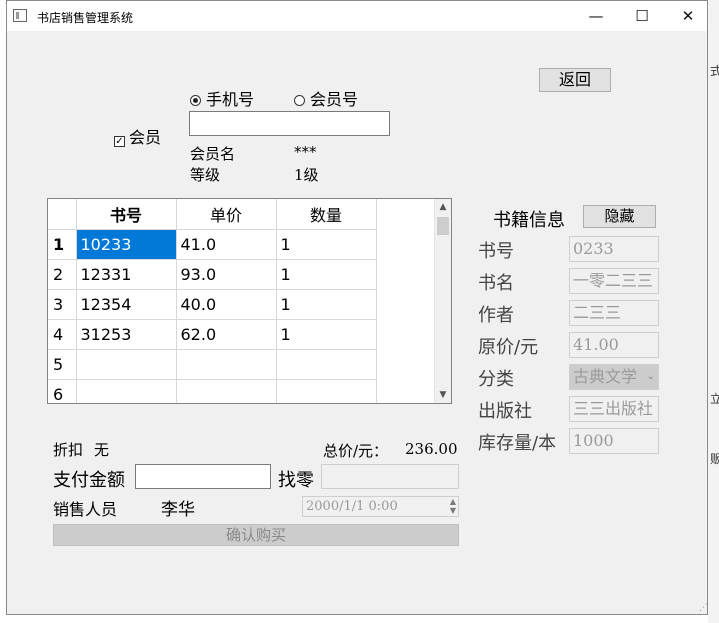 The height and width of the screenshot is (623, 719). I want to click on seller-label: 销售人员, so click(85, 509).